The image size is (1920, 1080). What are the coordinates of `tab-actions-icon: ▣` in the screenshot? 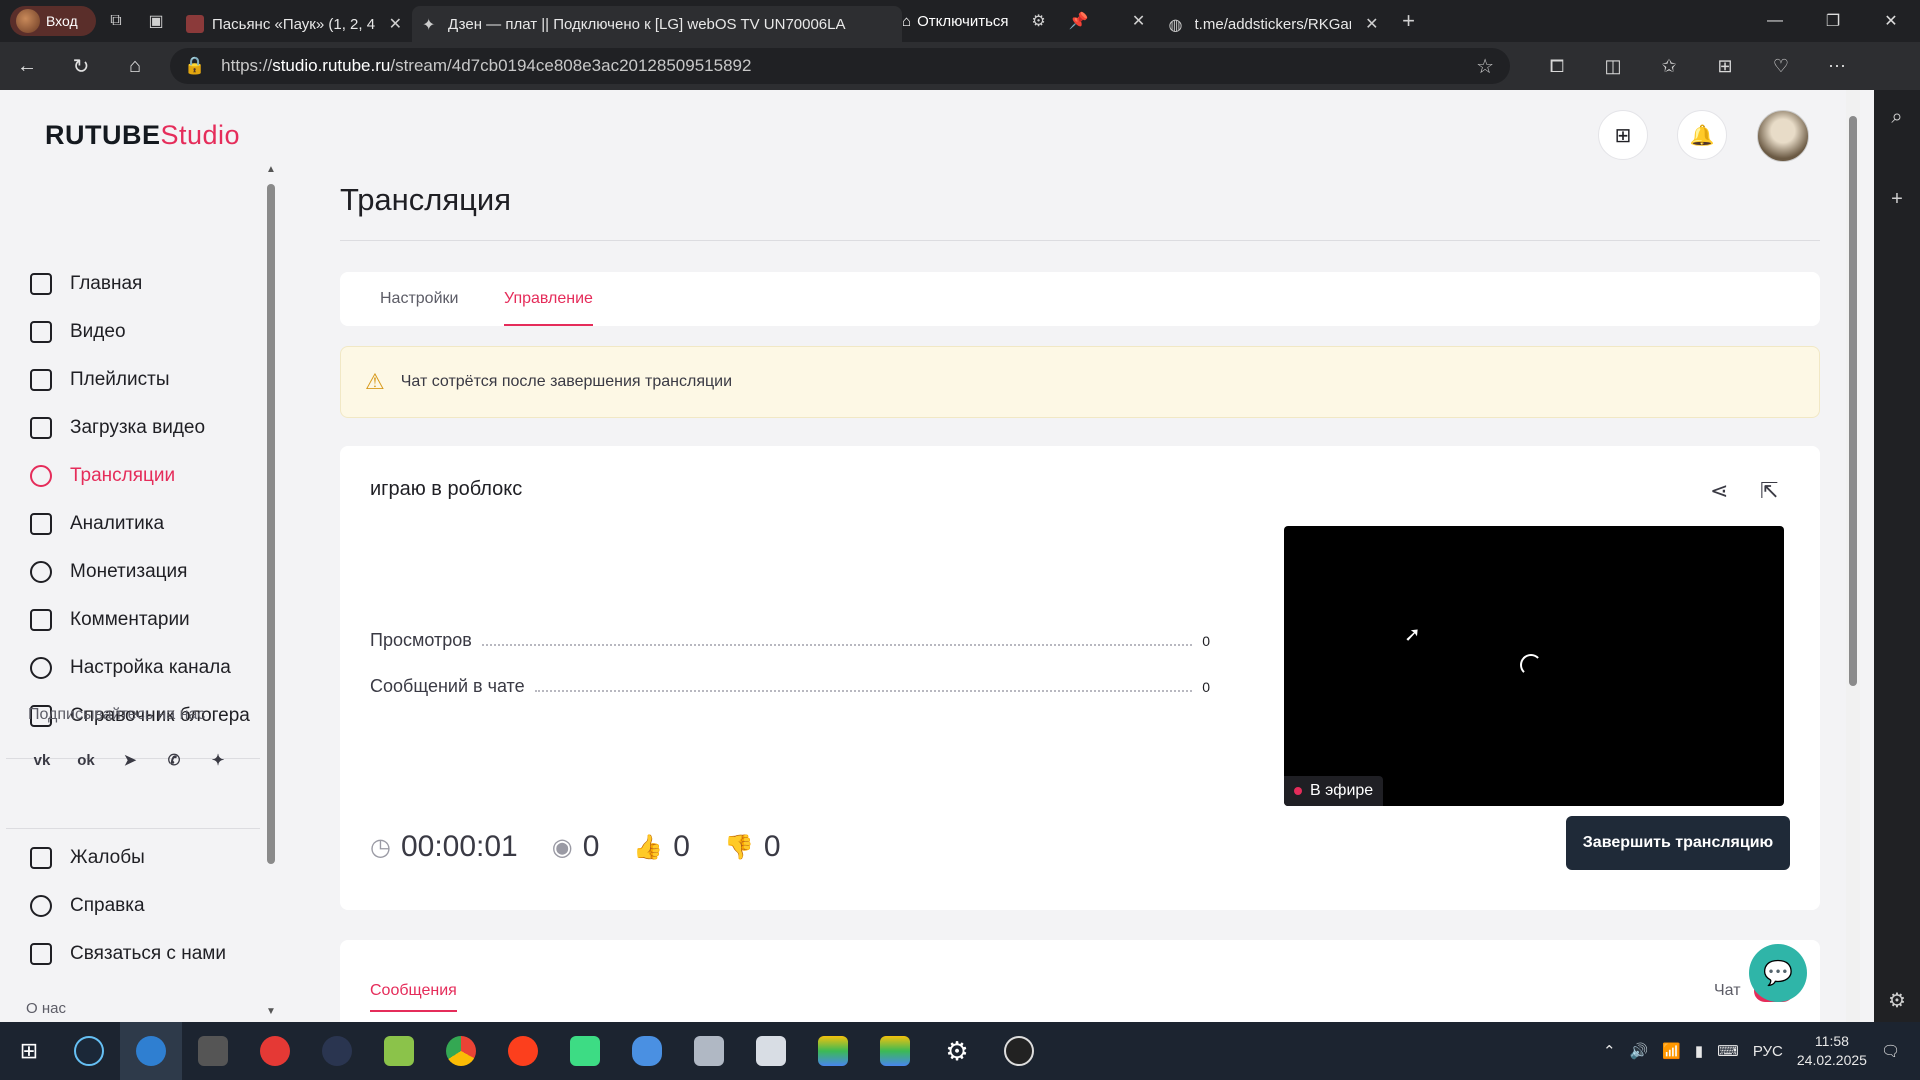 It's located at (156, 21).